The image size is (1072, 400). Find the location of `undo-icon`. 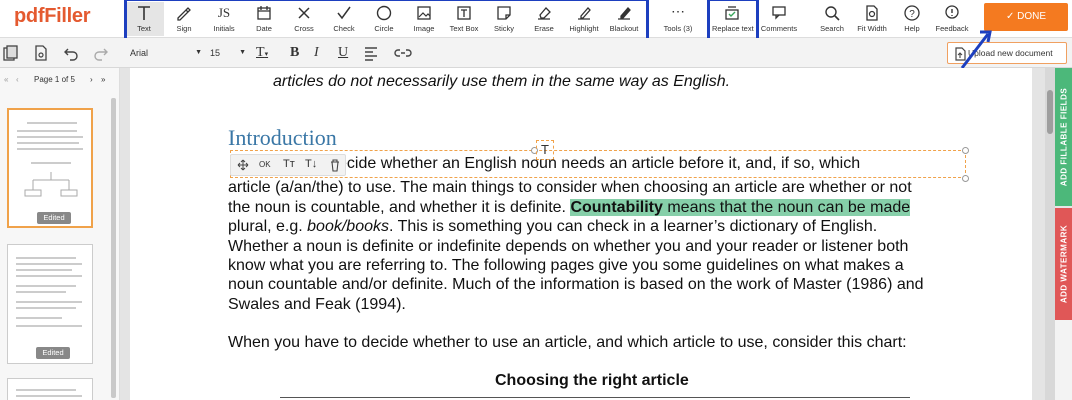

undo-icon is located at coordinates (71, 53).